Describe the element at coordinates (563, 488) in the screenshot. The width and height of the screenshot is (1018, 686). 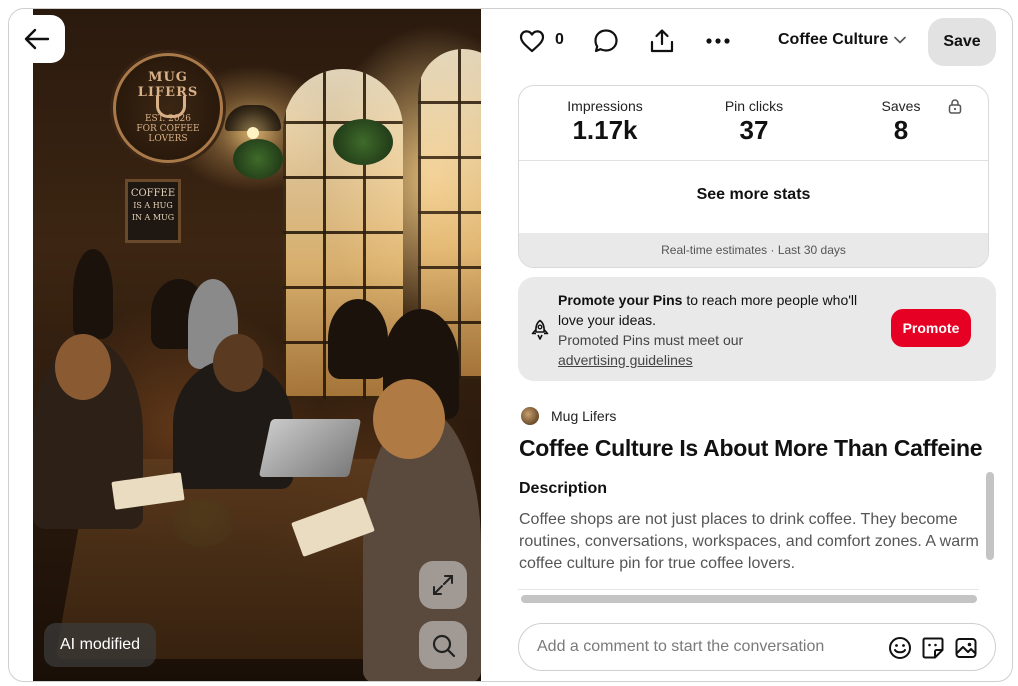
I see `description-heading: Description` at that location.